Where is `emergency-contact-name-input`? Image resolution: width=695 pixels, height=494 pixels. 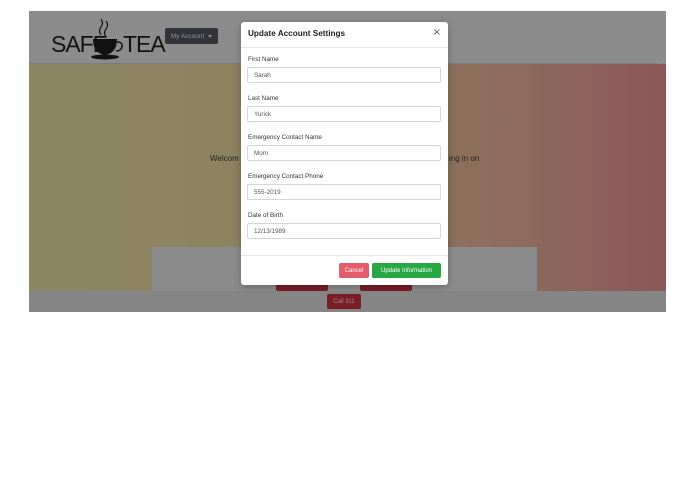
emergency-contact-name-input is located at coordinates (344, 153).